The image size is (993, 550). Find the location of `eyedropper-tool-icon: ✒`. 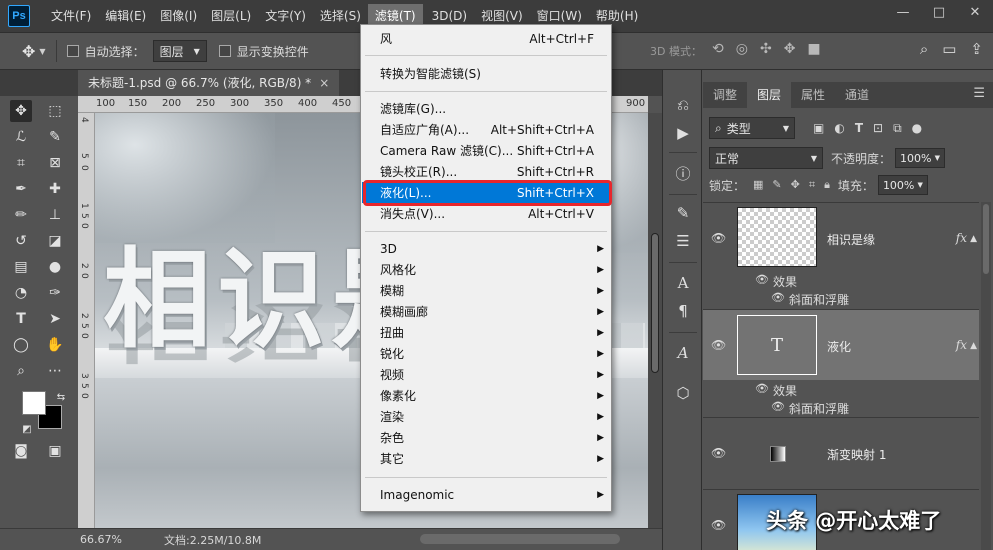

eyedropper-tool-icon: ✒ is located at coordinates (21, 189).